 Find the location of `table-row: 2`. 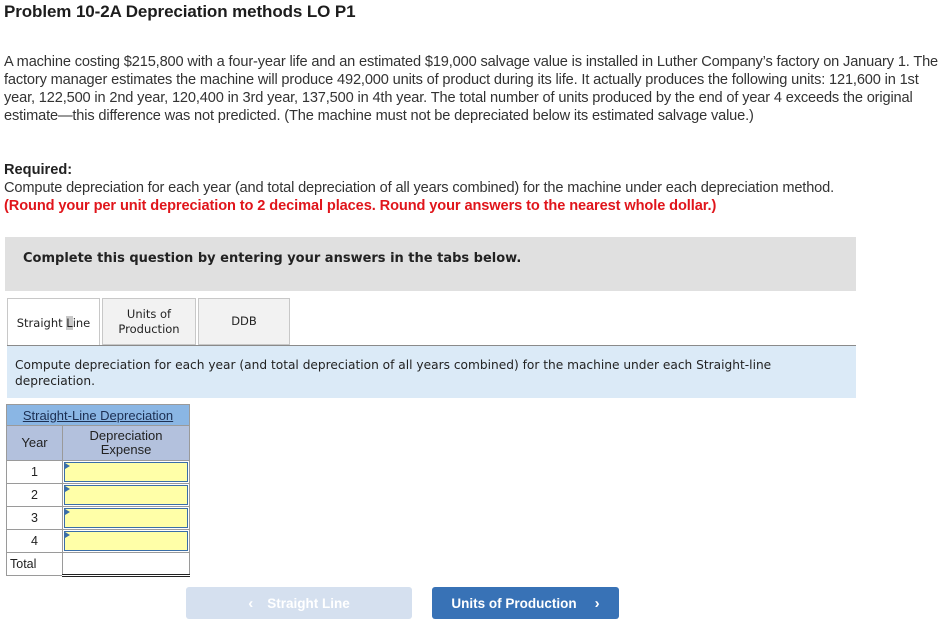

table-row: 2 is located at coordinates (98, 495).